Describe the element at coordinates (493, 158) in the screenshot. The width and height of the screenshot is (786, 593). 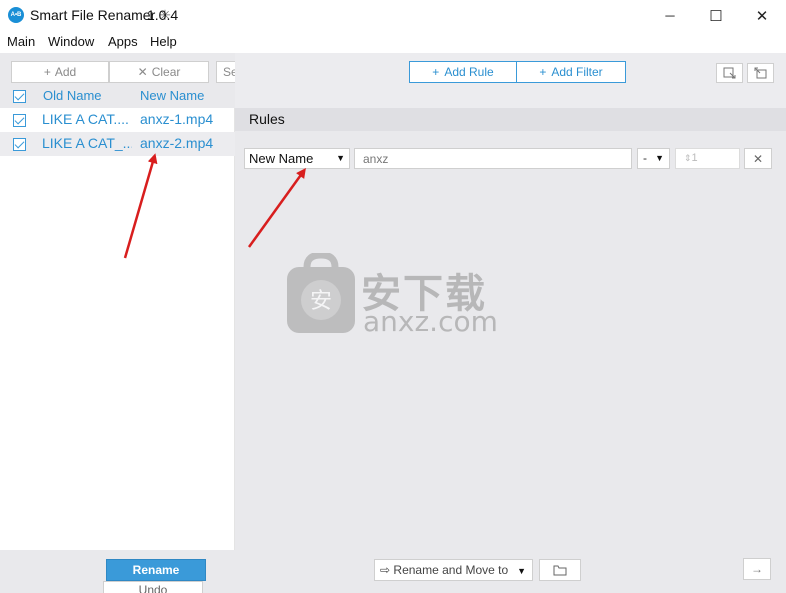
I see `new-name-input` at that location.